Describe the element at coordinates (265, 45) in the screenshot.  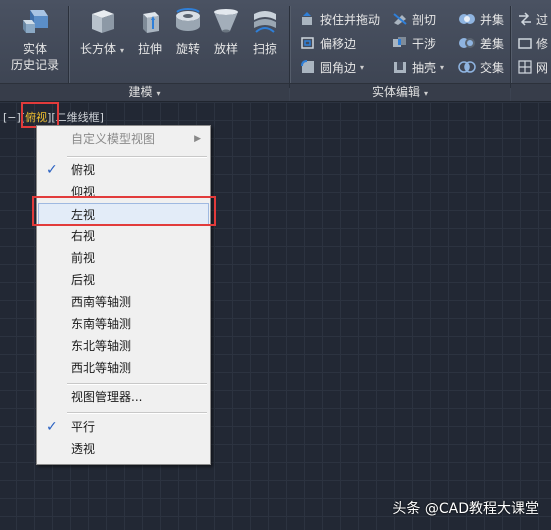
I see `sweep-button: 扫掠` at that location.